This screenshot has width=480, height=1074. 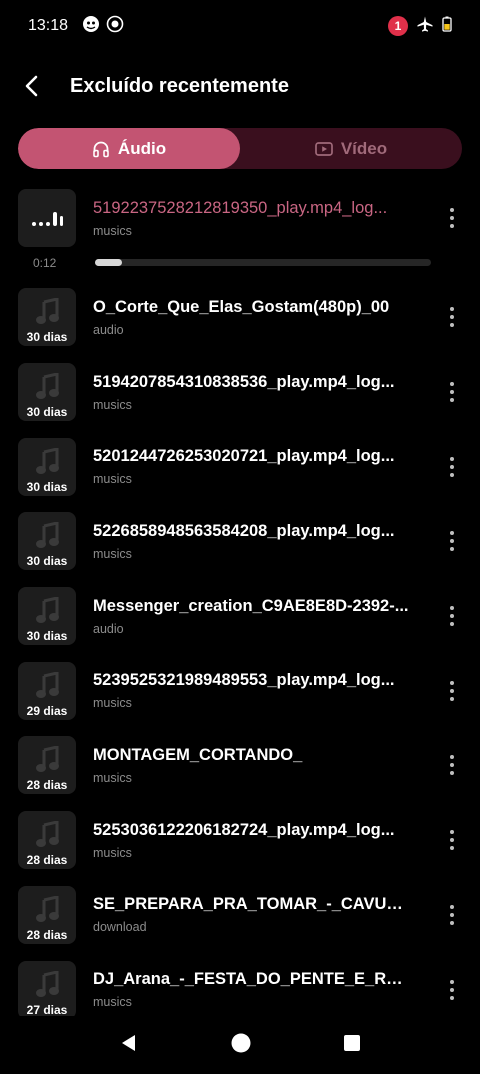 I want to click on tab-video: Vídeo, so click(x=351, y=148).